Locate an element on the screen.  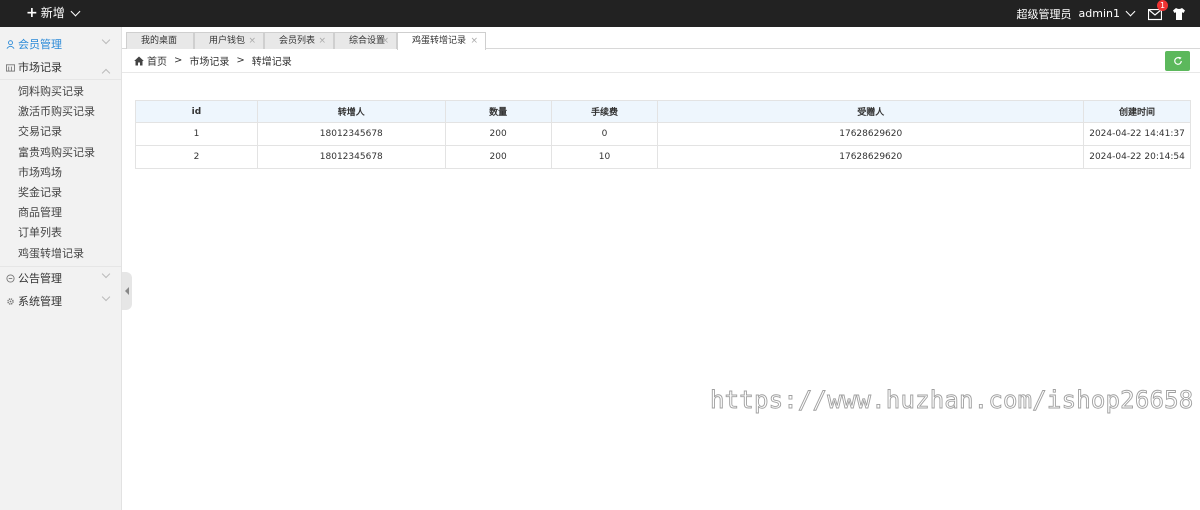
tab-label: 鸡蛋转增记录 is located at coordinates (439, 41).